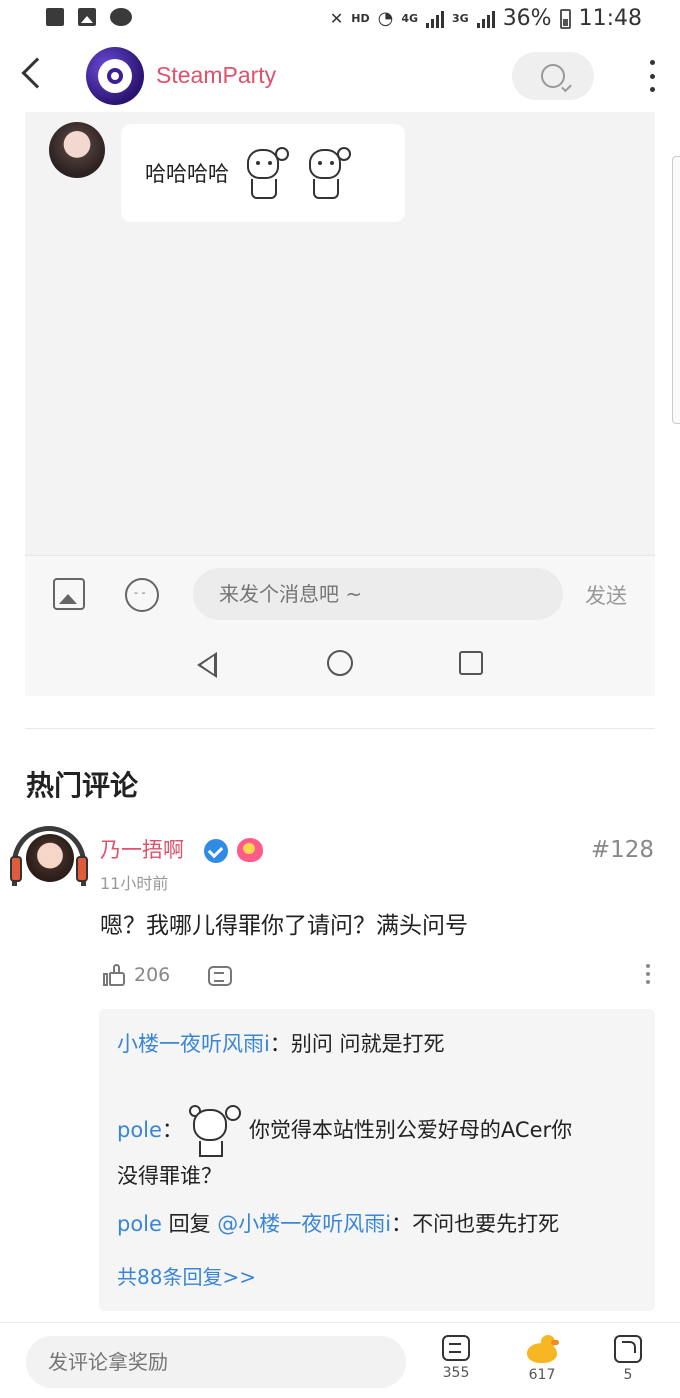 This screenshot has height=1398, width=680. I want to click on reply-item: pole 回复 @小楼一夜听风雨i：不问也要先打死, so click(338, 1224).